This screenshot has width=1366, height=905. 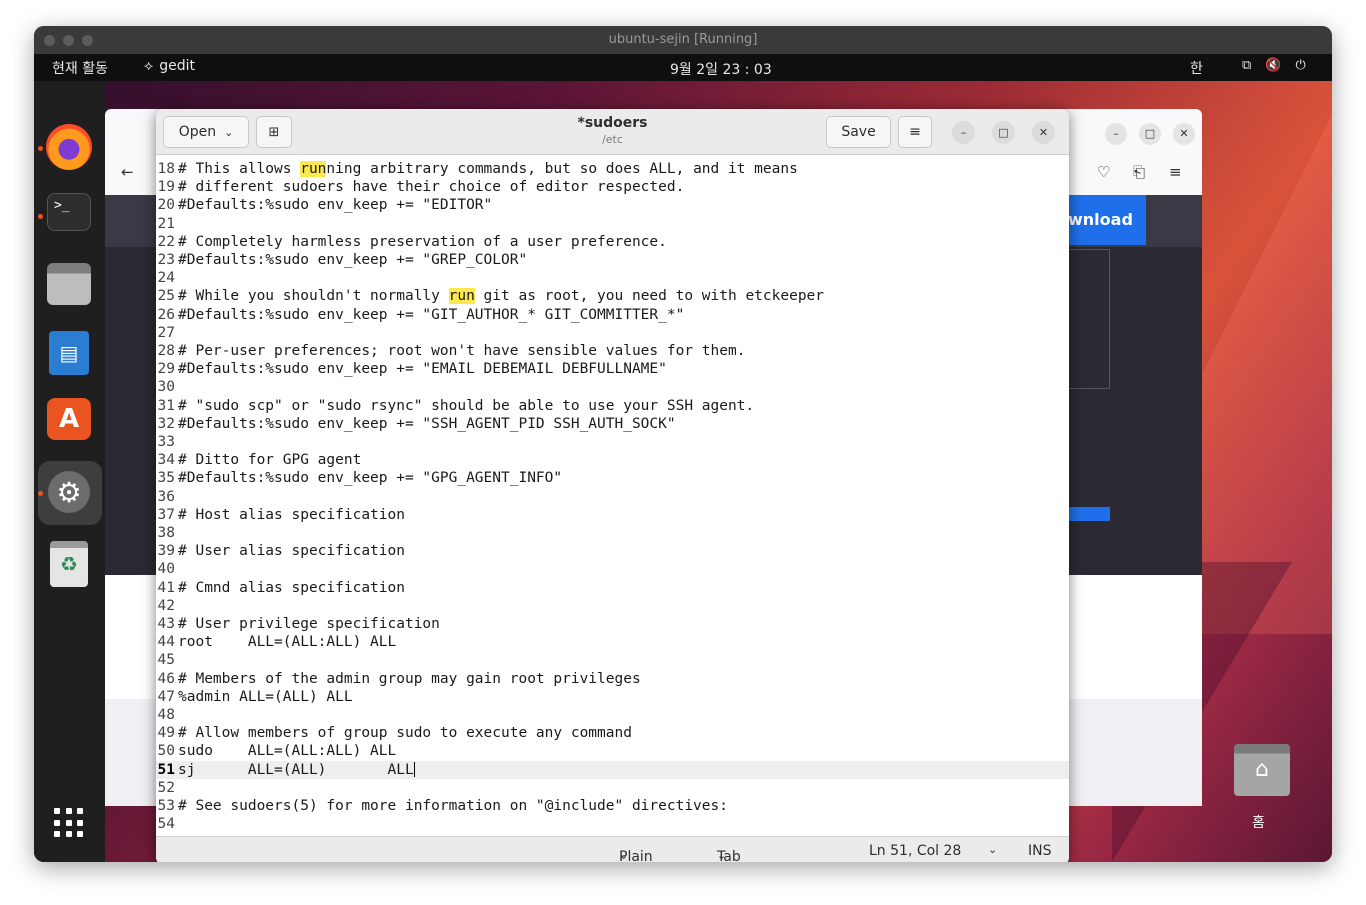 I want to click on code-line: 36, so click(x=612, y=497).